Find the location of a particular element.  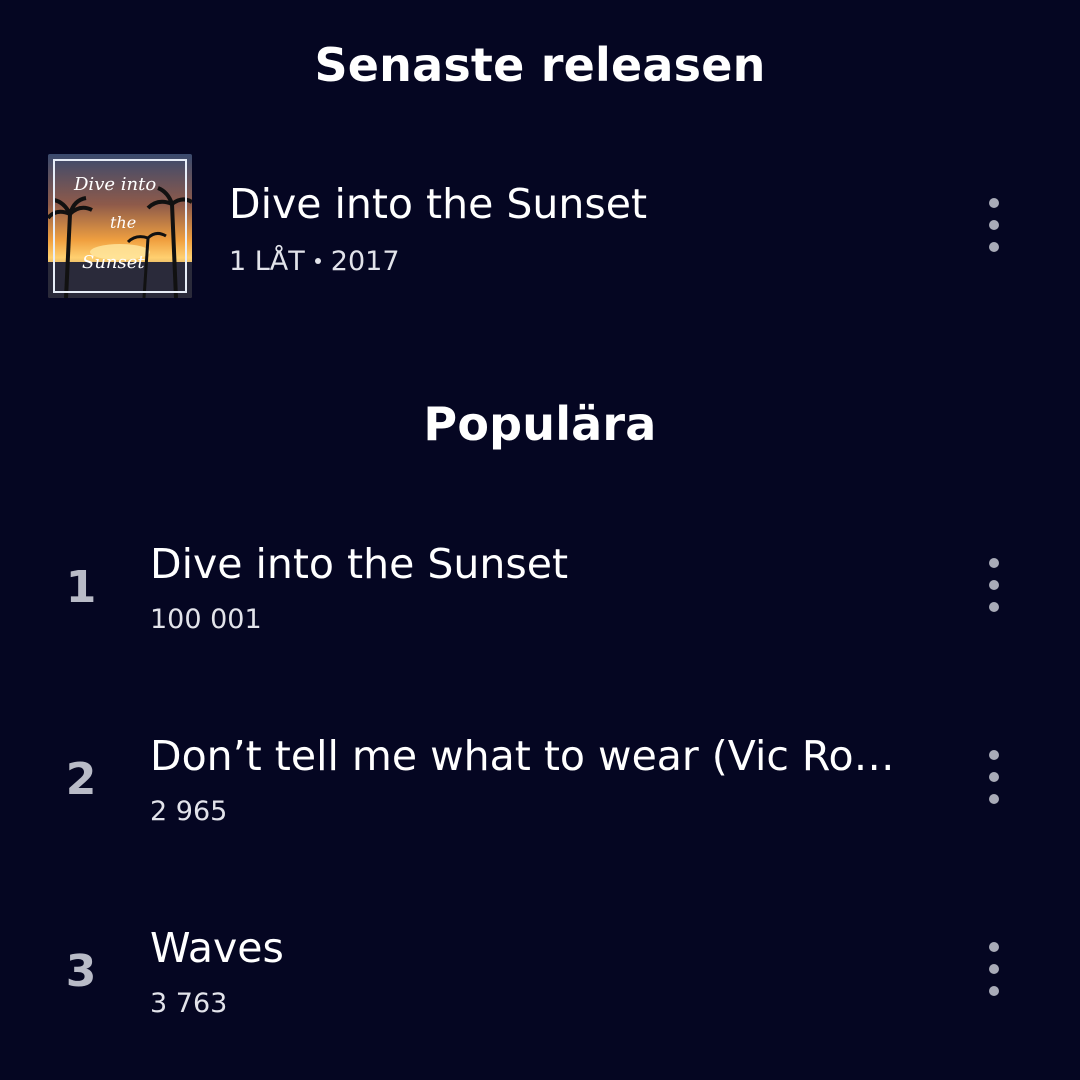

cover-text-line-2: the is located at coordinates (123, 222).